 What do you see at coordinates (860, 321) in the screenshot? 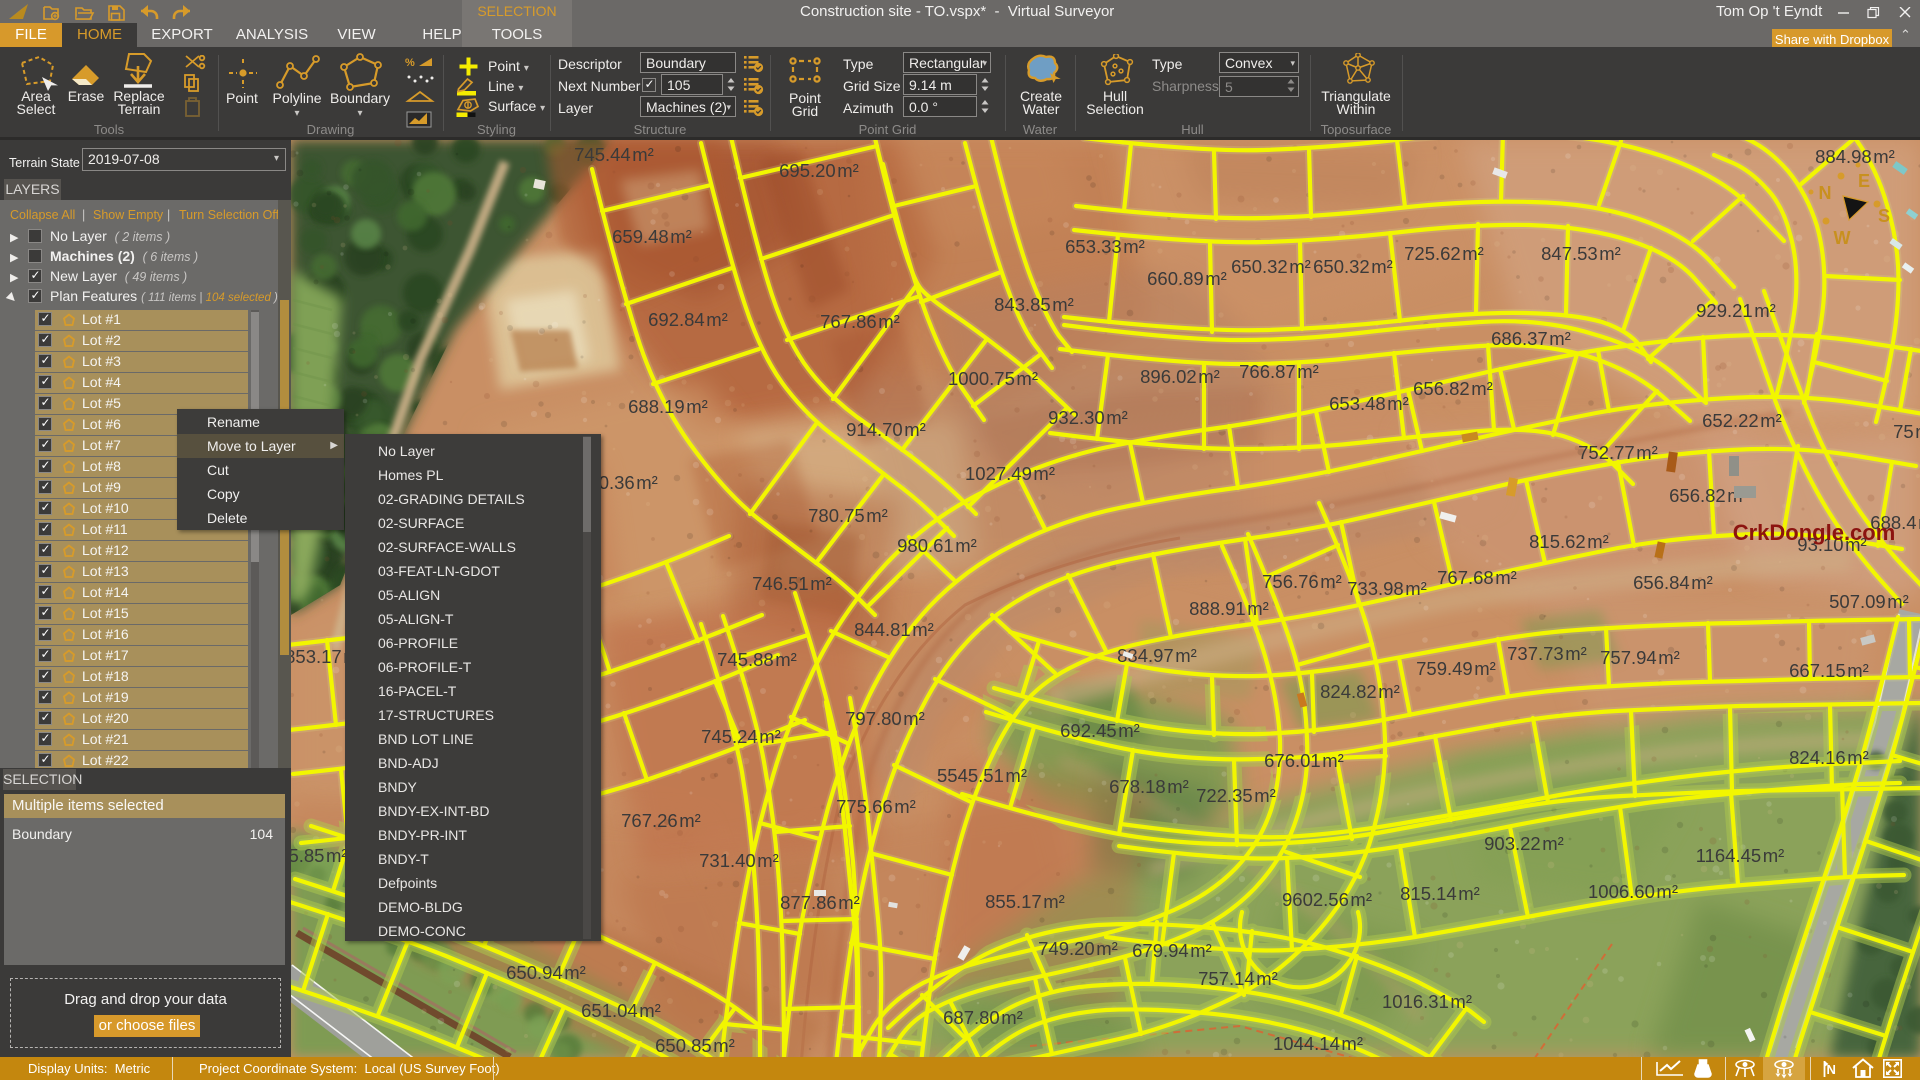
I see `svg-text: 767.86 m²` at bounding box center [860, 321].